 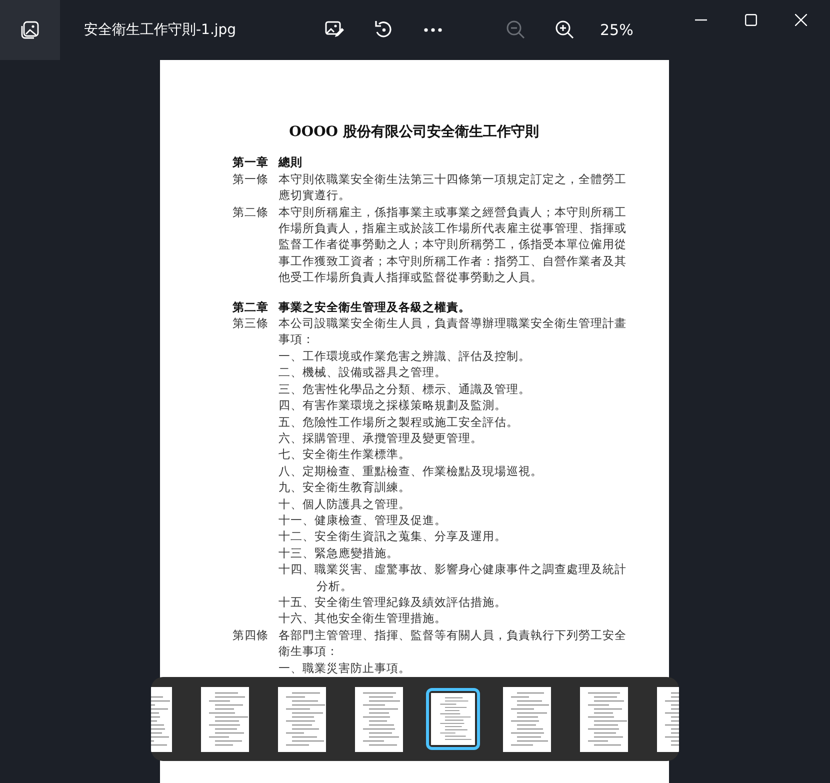 I want to click on chapter-title: 總則, so click(x=291, y=162).